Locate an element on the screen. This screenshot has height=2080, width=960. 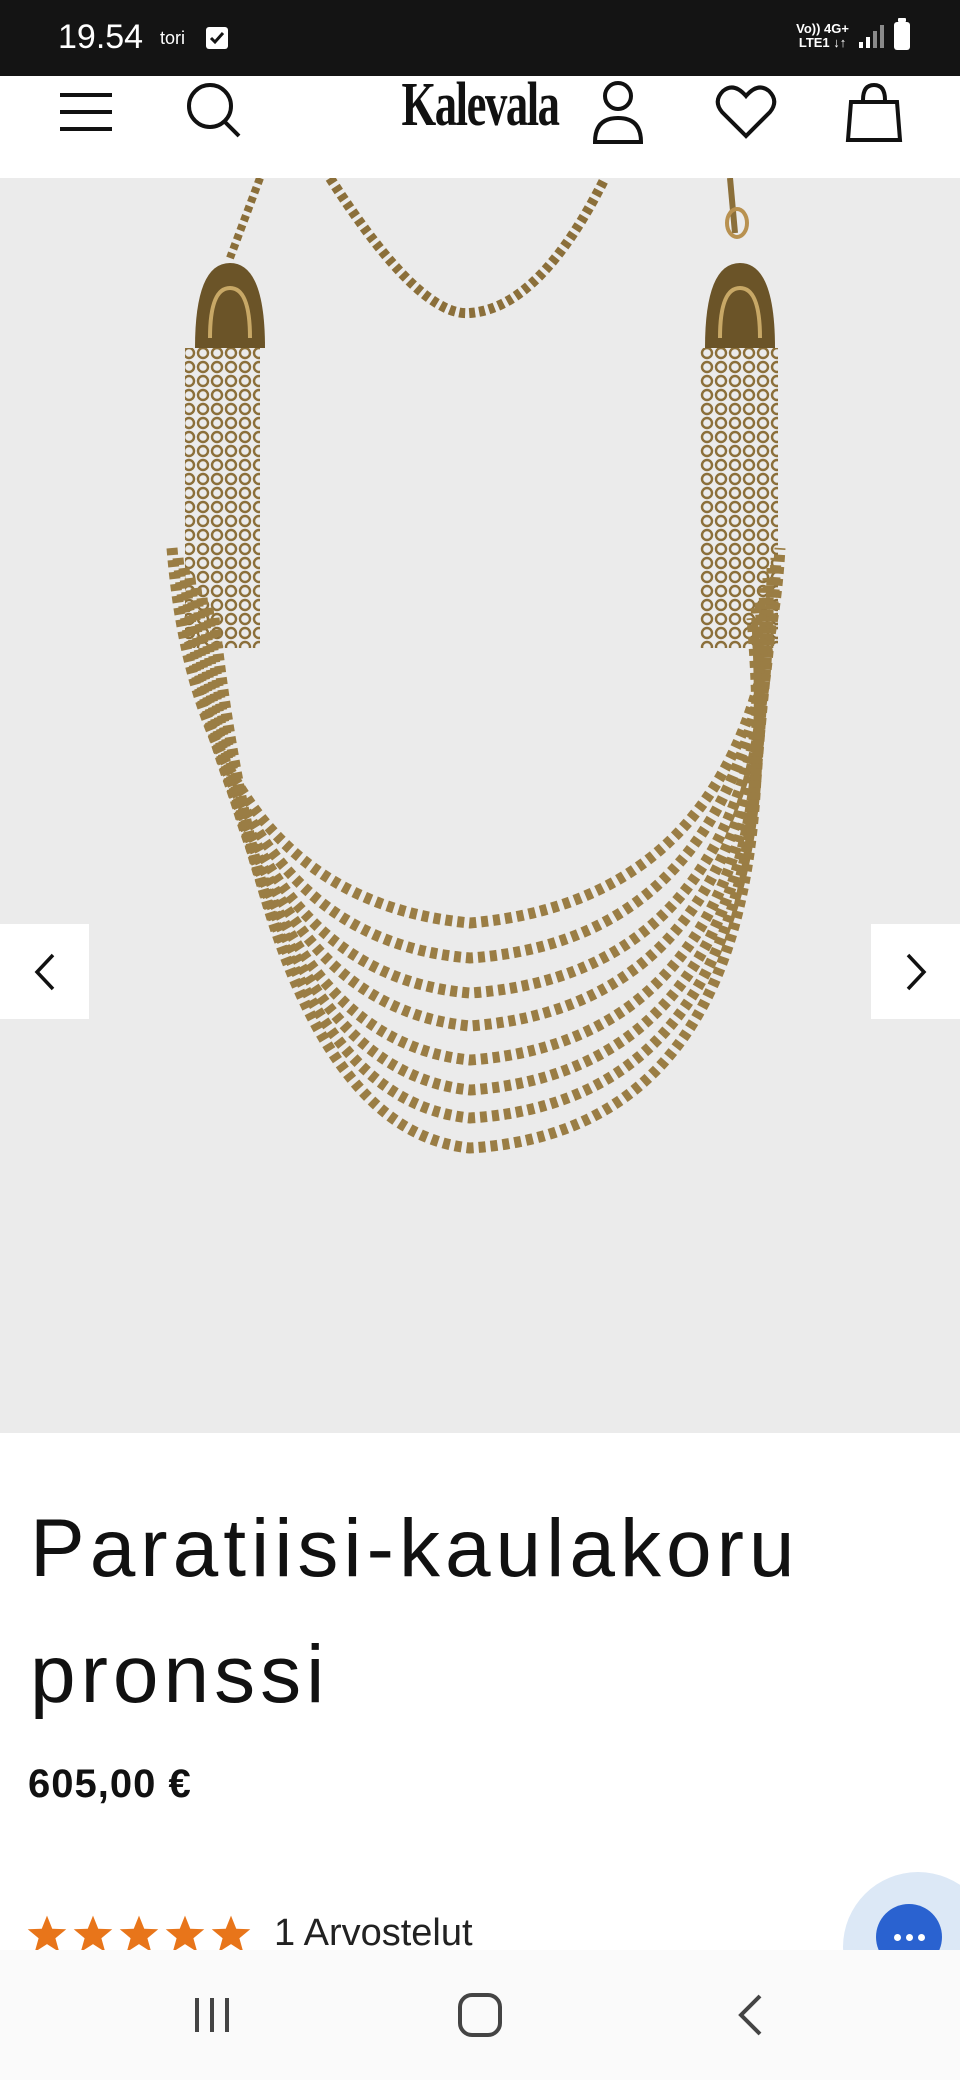
next-image-button is located at coordinates (915, 971).